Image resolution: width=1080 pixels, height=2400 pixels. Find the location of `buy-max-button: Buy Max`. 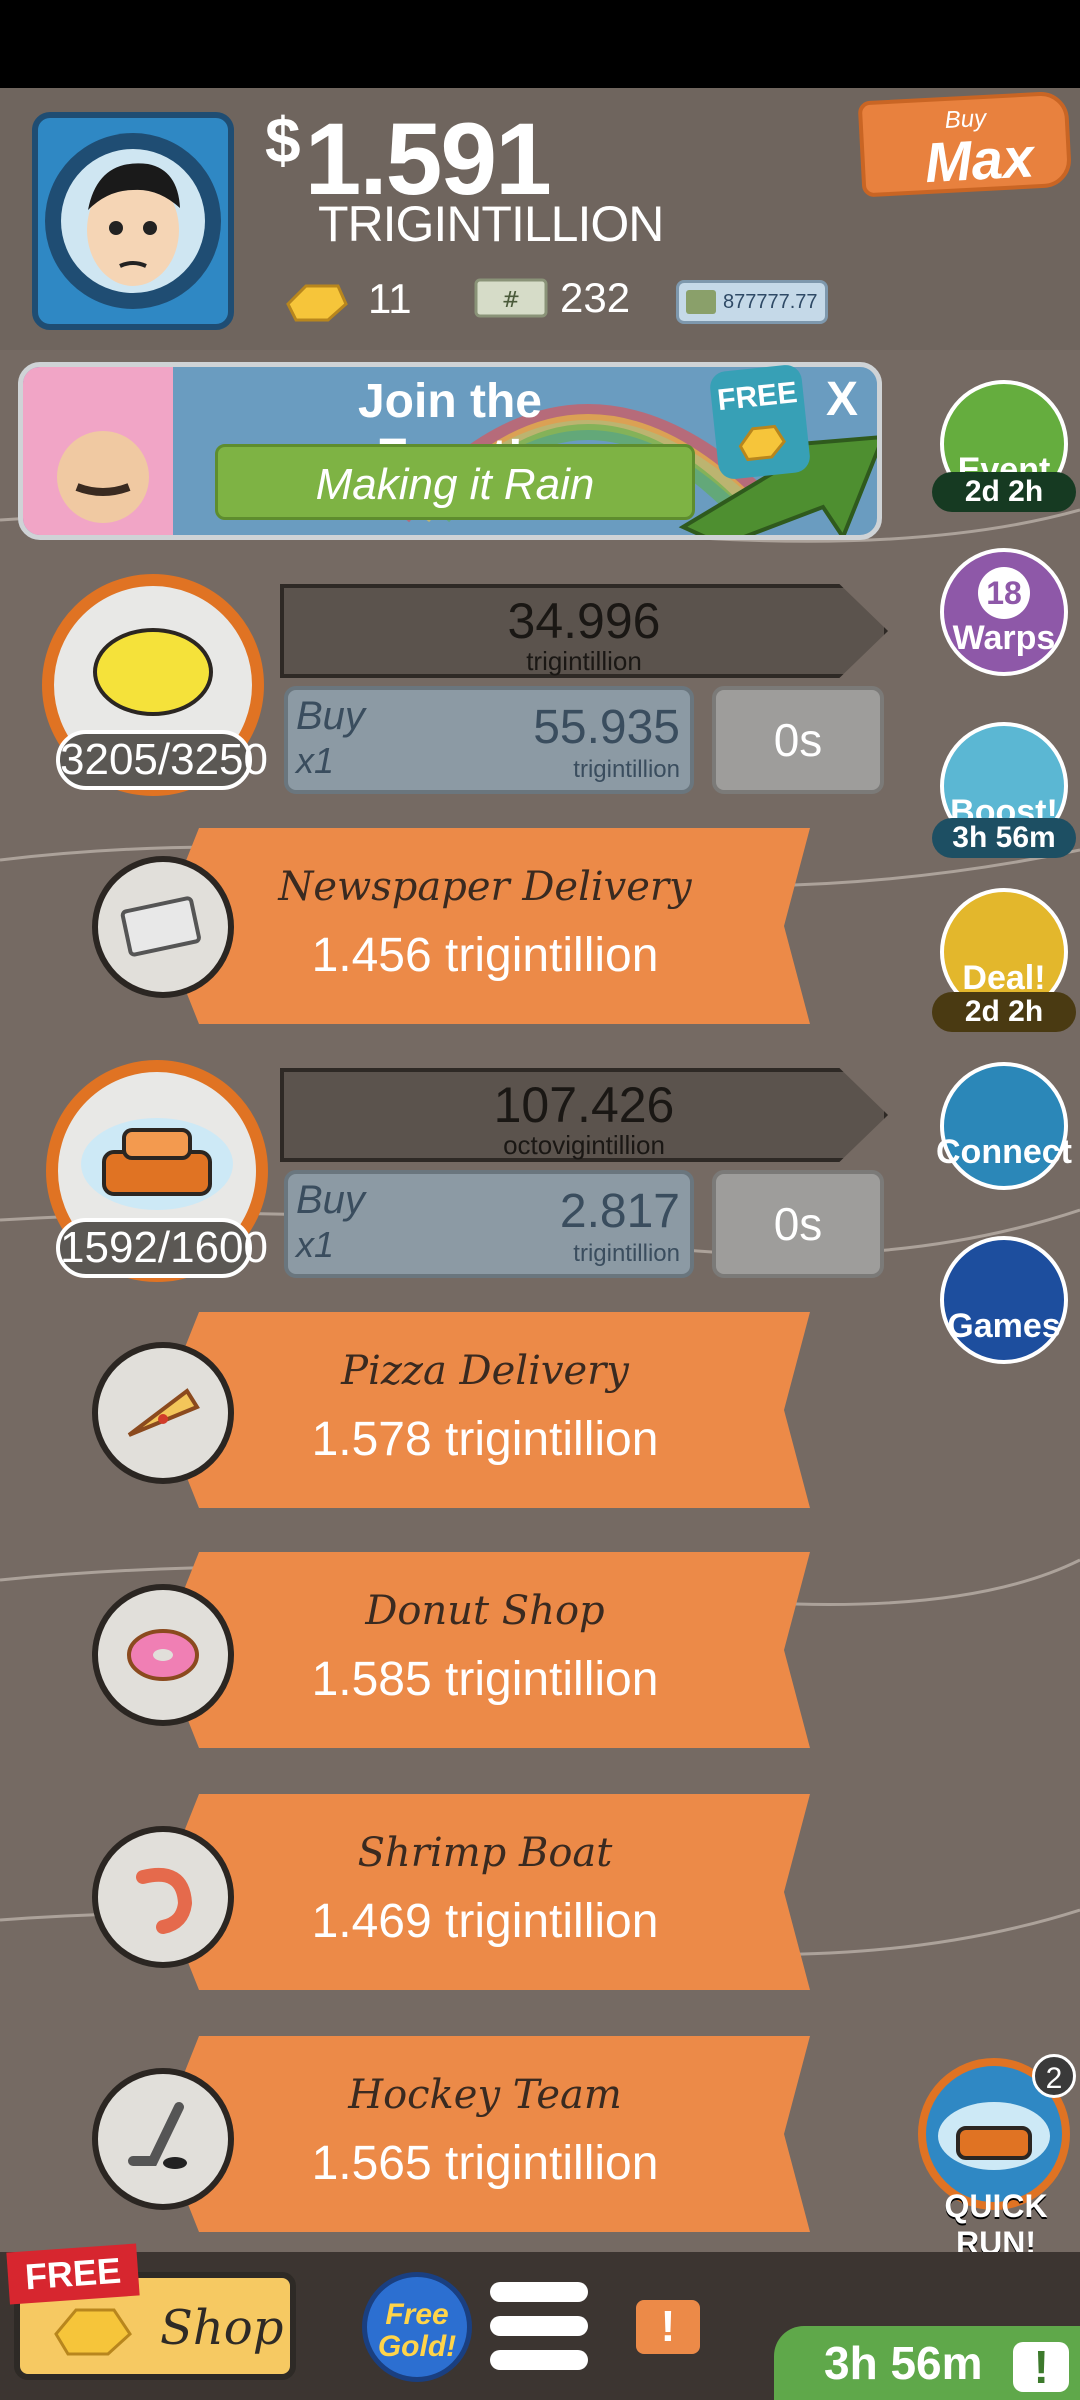

buy-max-button: Buy Max is located at coordinates (965, 144).